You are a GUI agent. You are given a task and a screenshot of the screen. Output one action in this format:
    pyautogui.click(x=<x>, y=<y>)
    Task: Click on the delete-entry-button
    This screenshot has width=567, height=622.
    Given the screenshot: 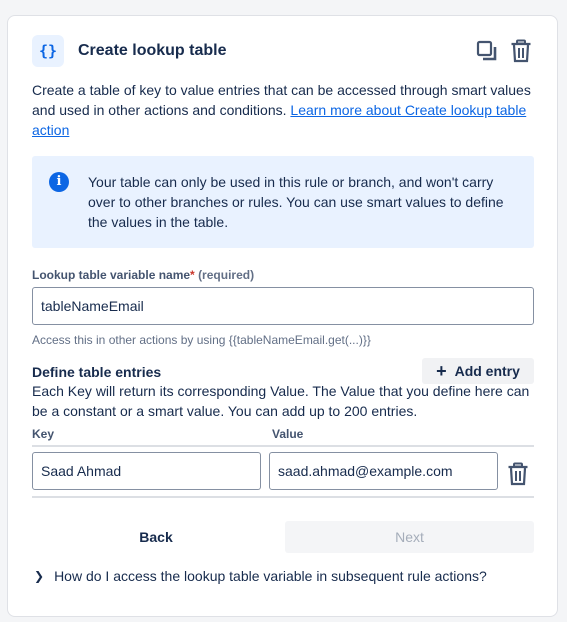 What is the action you would take?
    pyautogui.click(x=518, y=474)
    